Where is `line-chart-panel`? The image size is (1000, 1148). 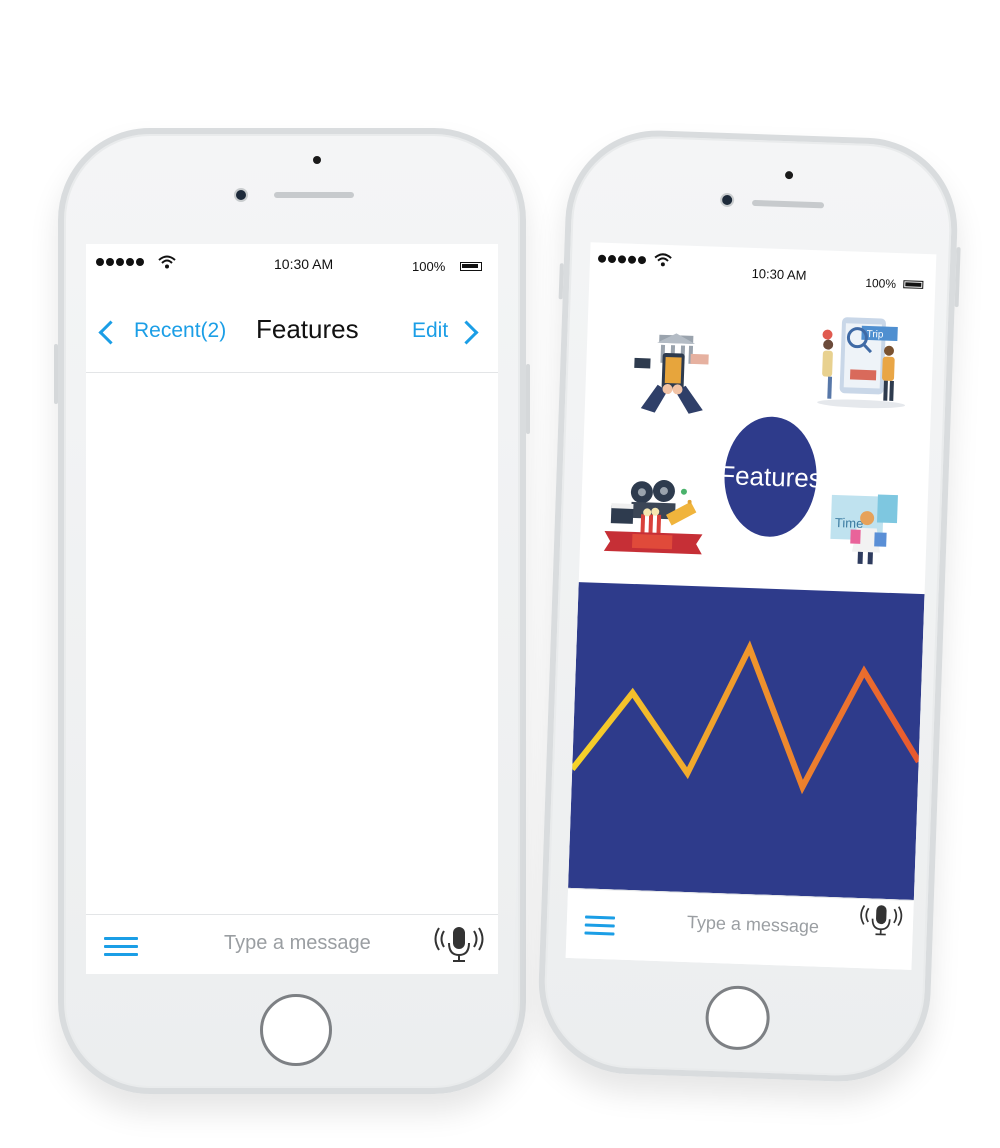 line-chart-panel is located at coordinates (746, 741).